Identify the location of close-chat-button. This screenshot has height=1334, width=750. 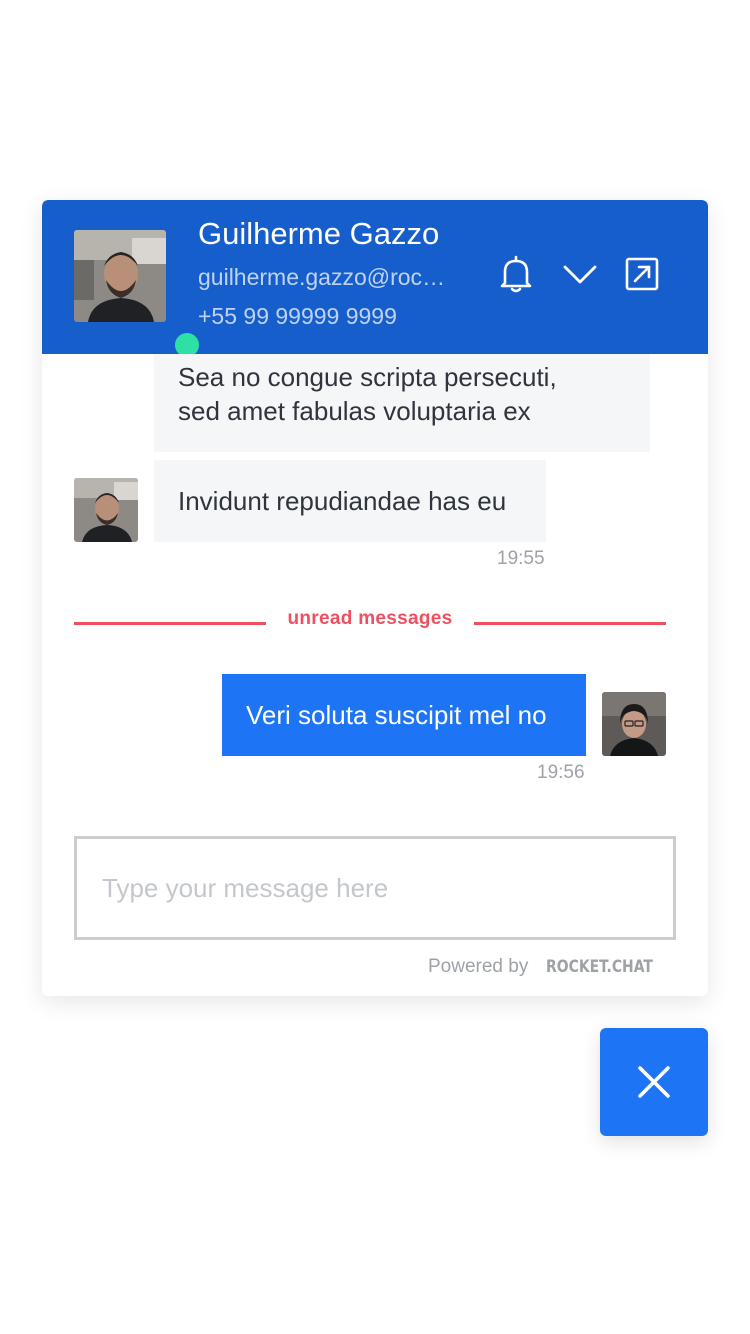
(654, 1082).